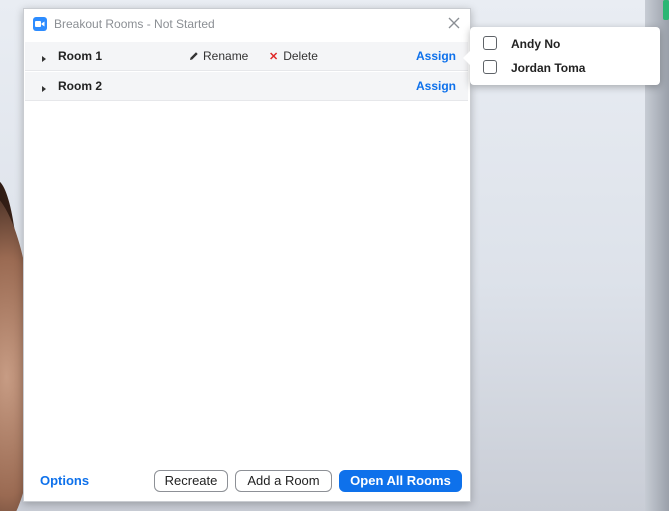 This screenshot has width=669, height=511. I want to click on status-indicator, so click(666, 10).